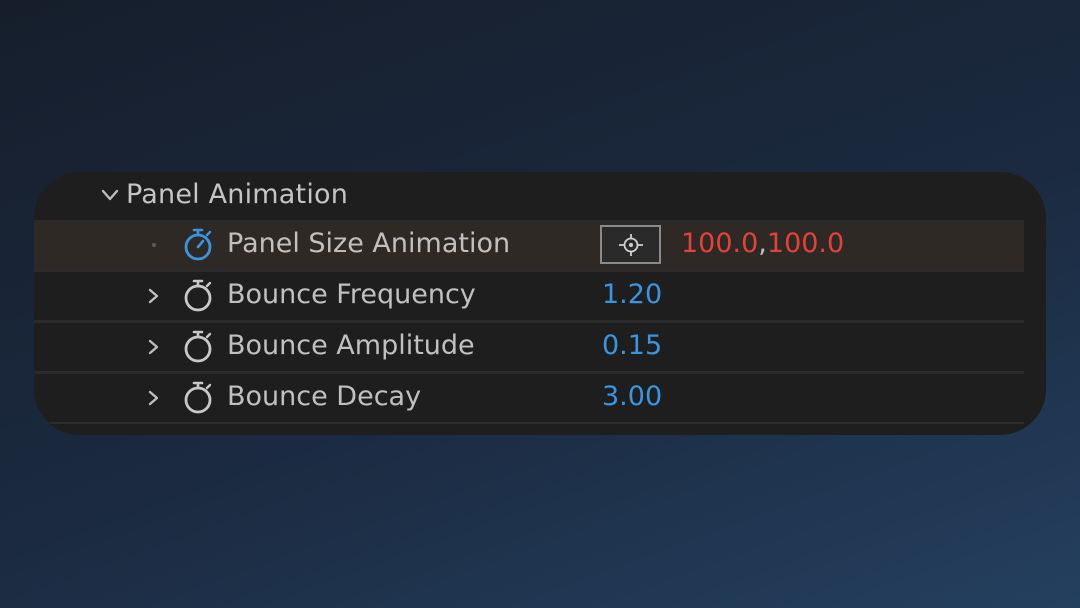 The height and width of the screenshot is (608, 1080). I want to click on chevron-down-icon, so click(110, 195).